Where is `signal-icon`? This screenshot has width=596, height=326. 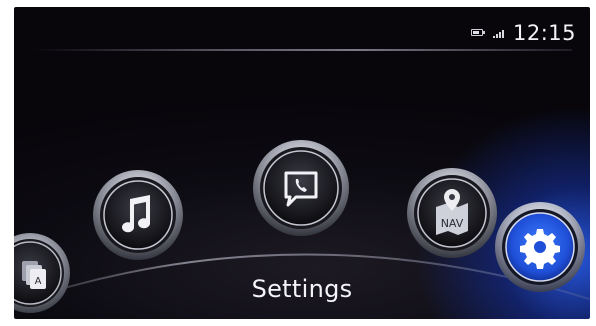
signal-icon is located at coordinates (498, 33).